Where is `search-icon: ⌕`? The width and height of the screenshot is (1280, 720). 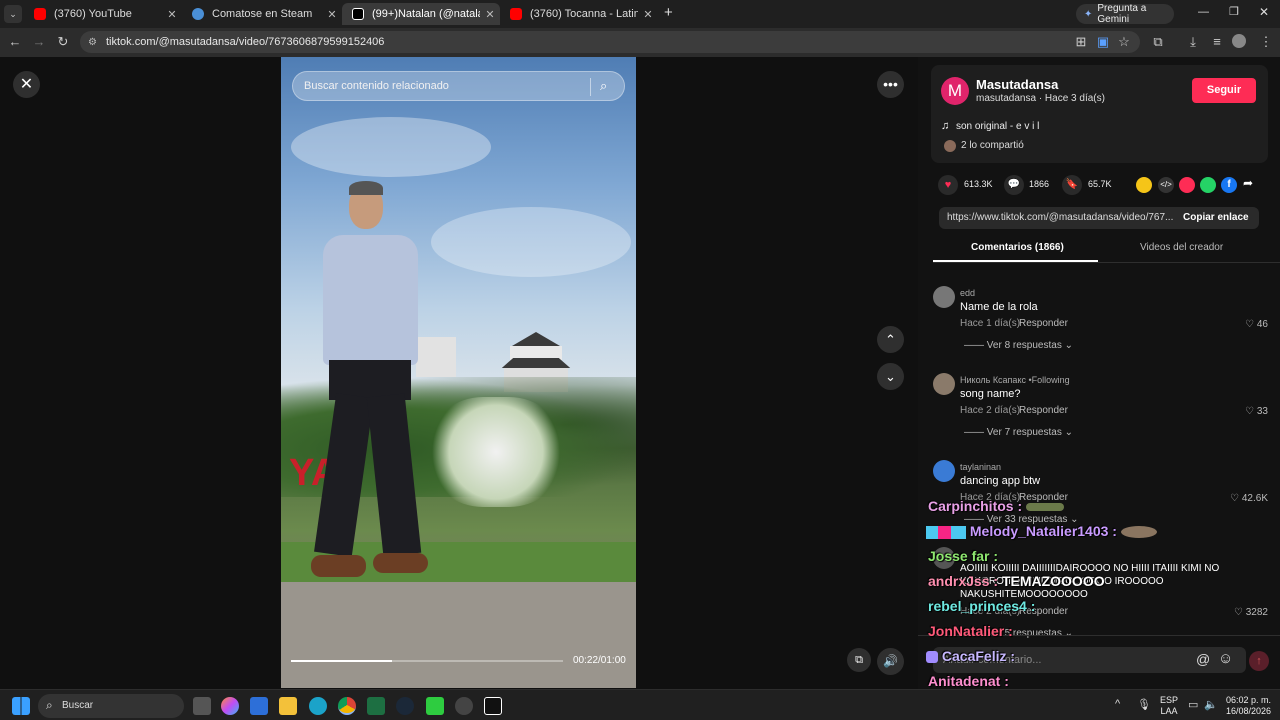
search-icon: ⌕ is located at coordinates (603, 86).